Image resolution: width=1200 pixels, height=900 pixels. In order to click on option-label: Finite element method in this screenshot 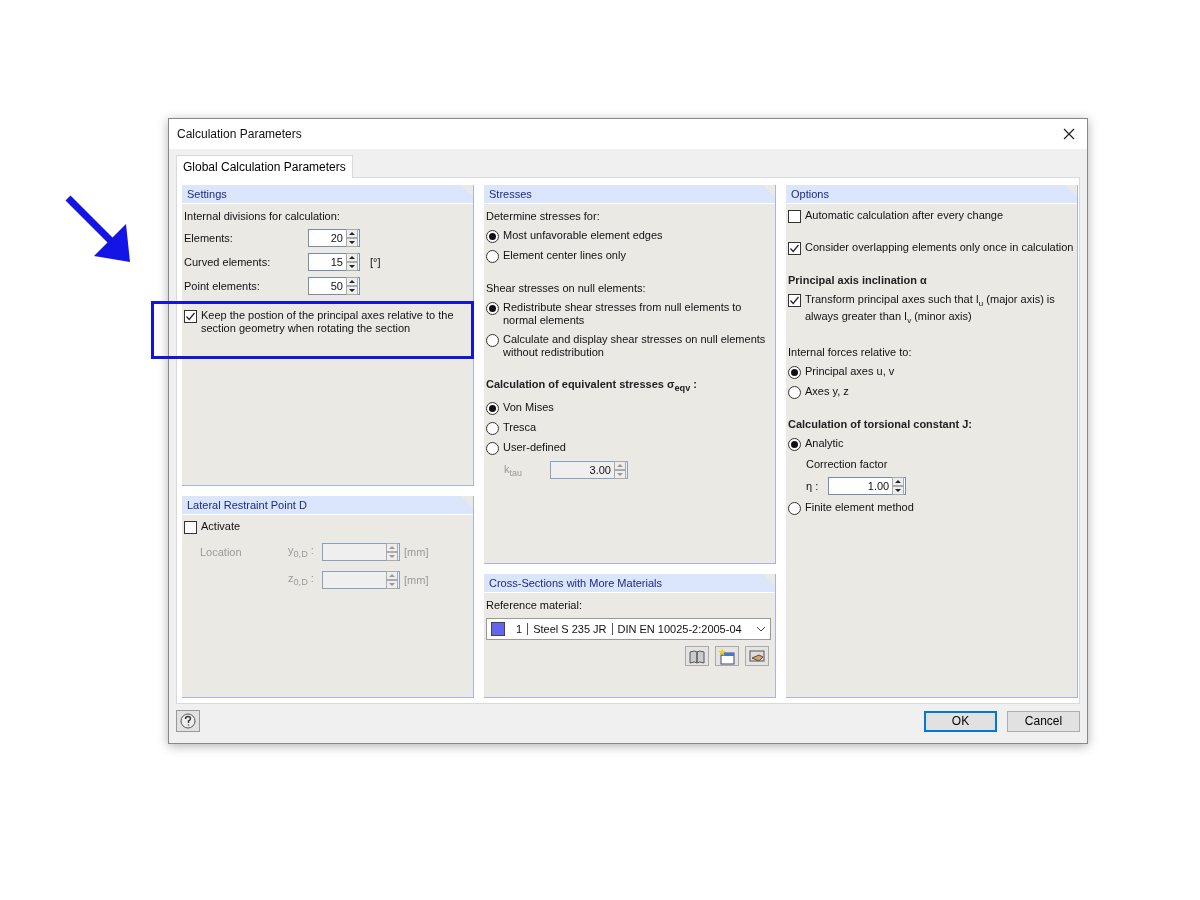, I will do `click(859, 508)`.